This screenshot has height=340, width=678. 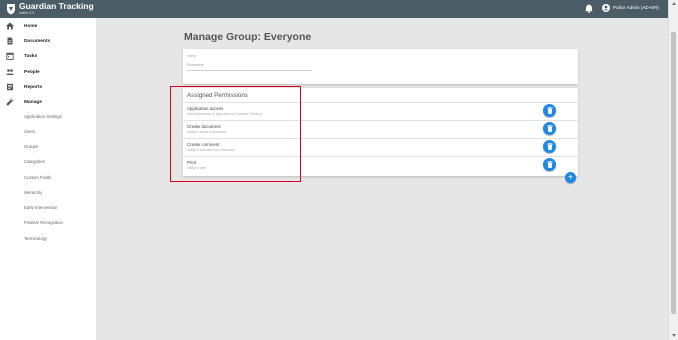 What do you see at coordinates (56, 6) in the screenshot?
I see `app-title: Guardian Tracking` at bounding box center [56, 6].